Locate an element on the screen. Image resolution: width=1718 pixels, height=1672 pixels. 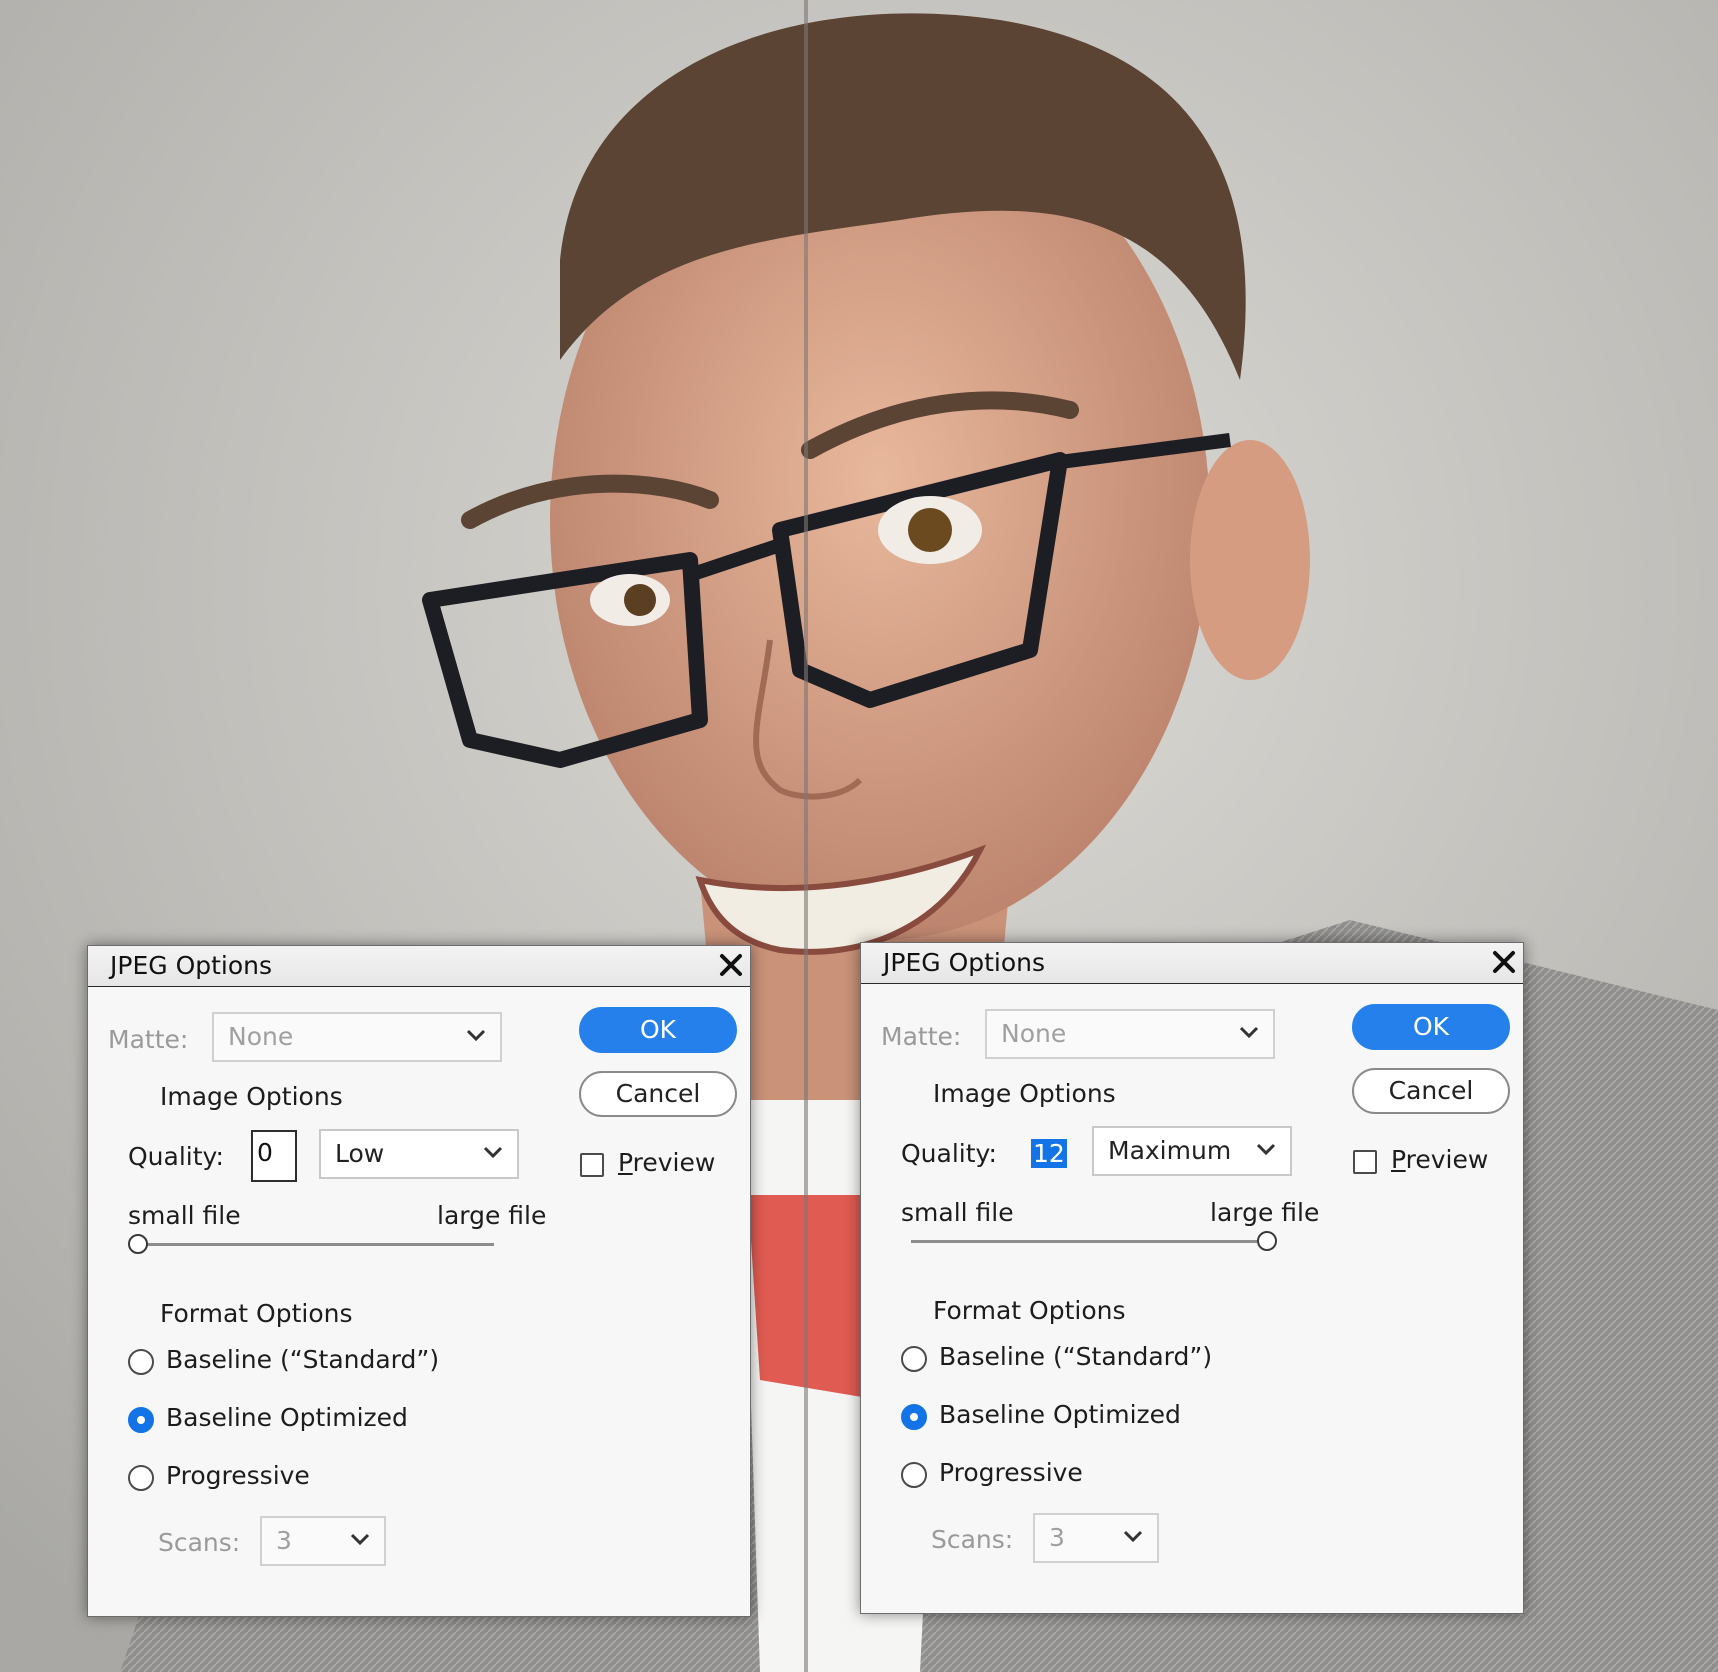
quality-input: 0 is located at coordinates (274, 1156).